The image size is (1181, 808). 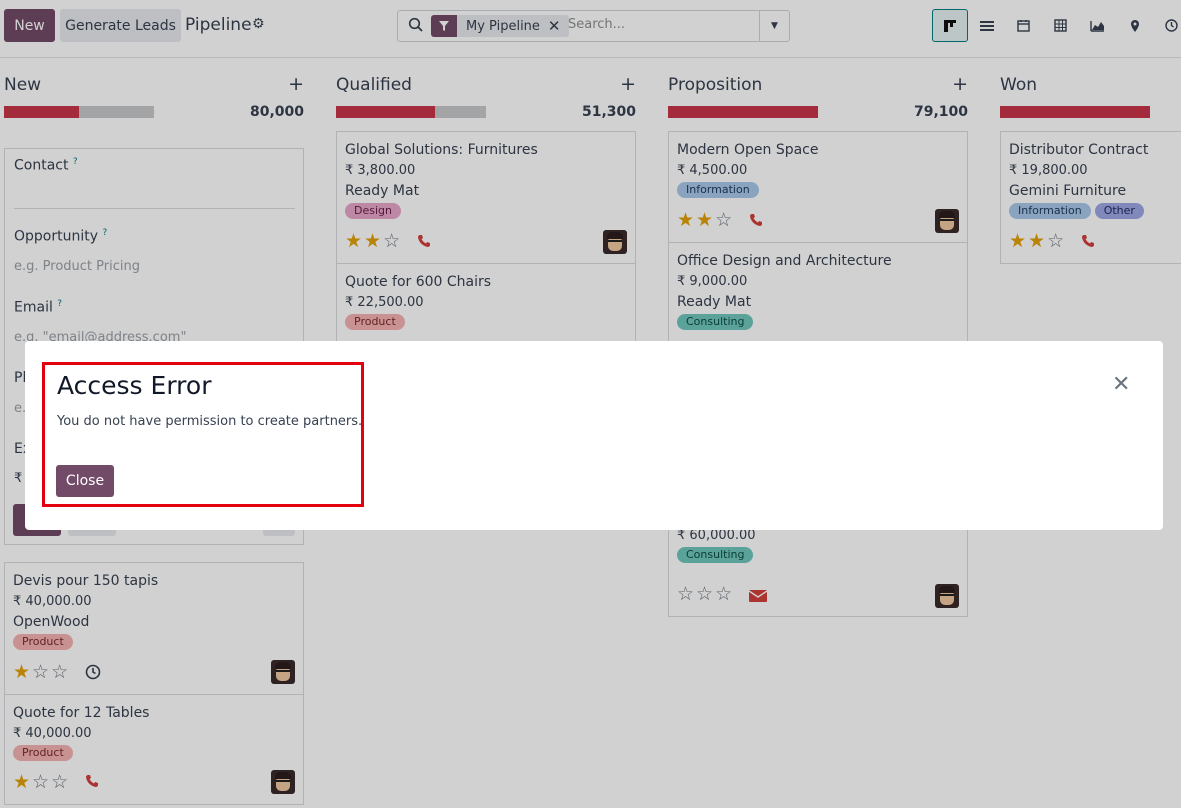 What do you see at coordinates (1121, 385) in the screenshot?
I see `close-icon: ✕` at bounding box center [1121, 385].